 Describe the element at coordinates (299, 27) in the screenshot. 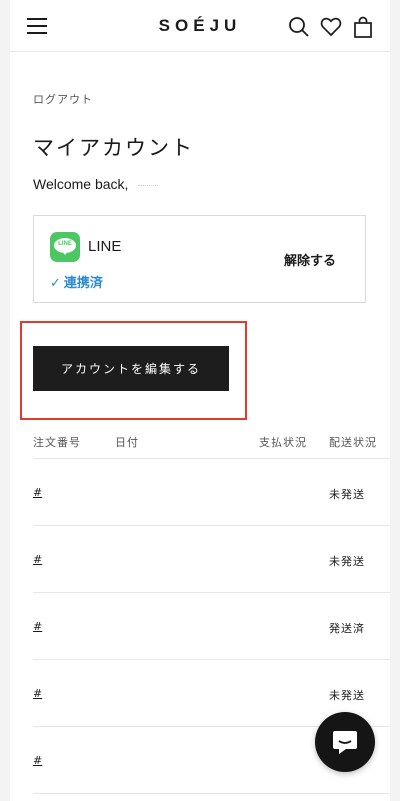

I see `search-icon` at that location.